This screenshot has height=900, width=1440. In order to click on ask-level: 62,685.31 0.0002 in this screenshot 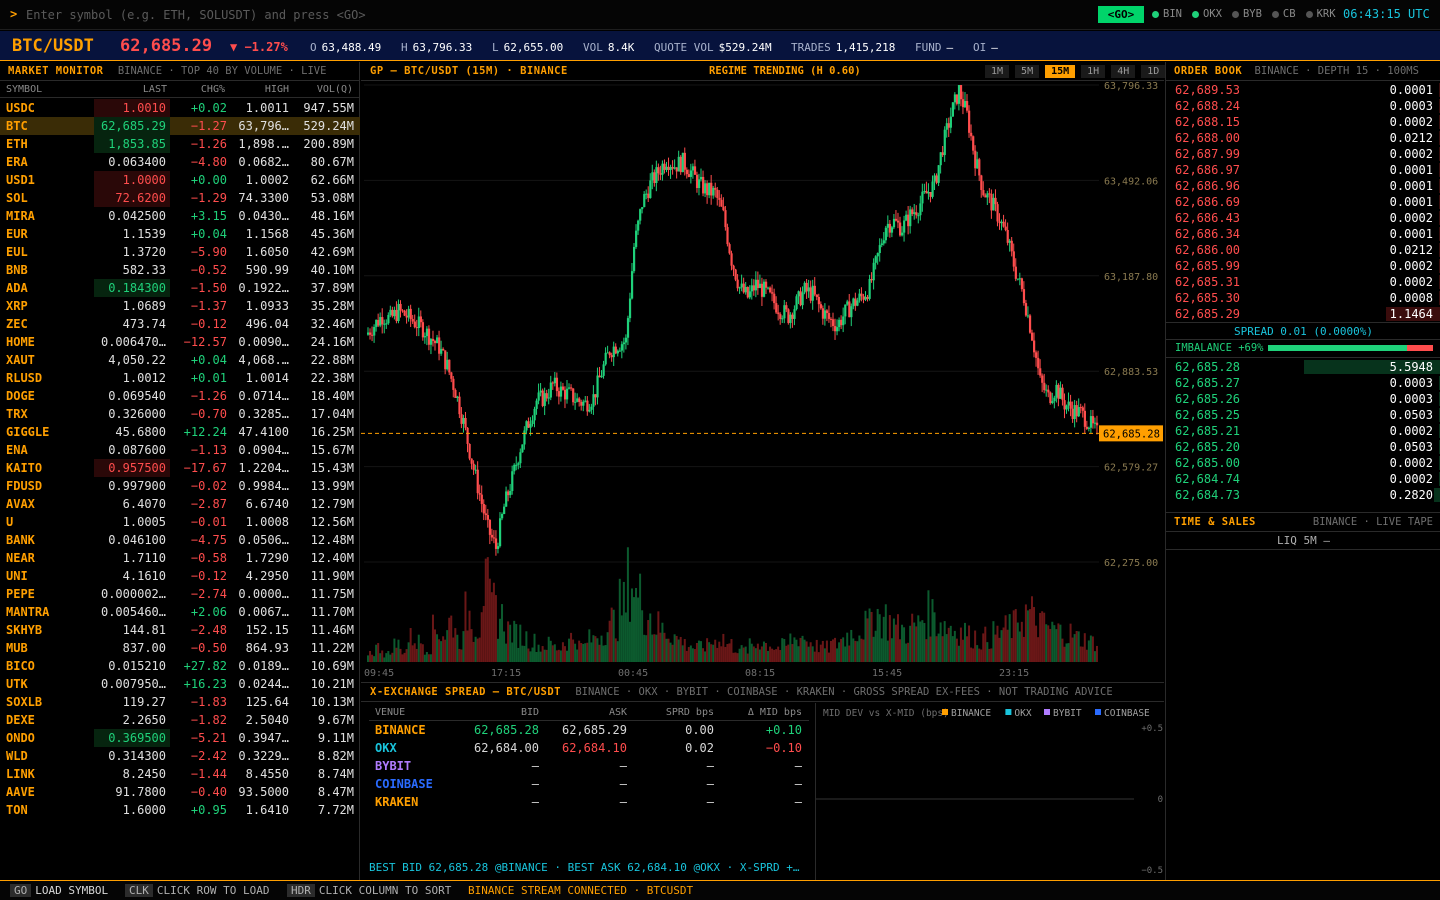, I will do `click(1303, 282)`.